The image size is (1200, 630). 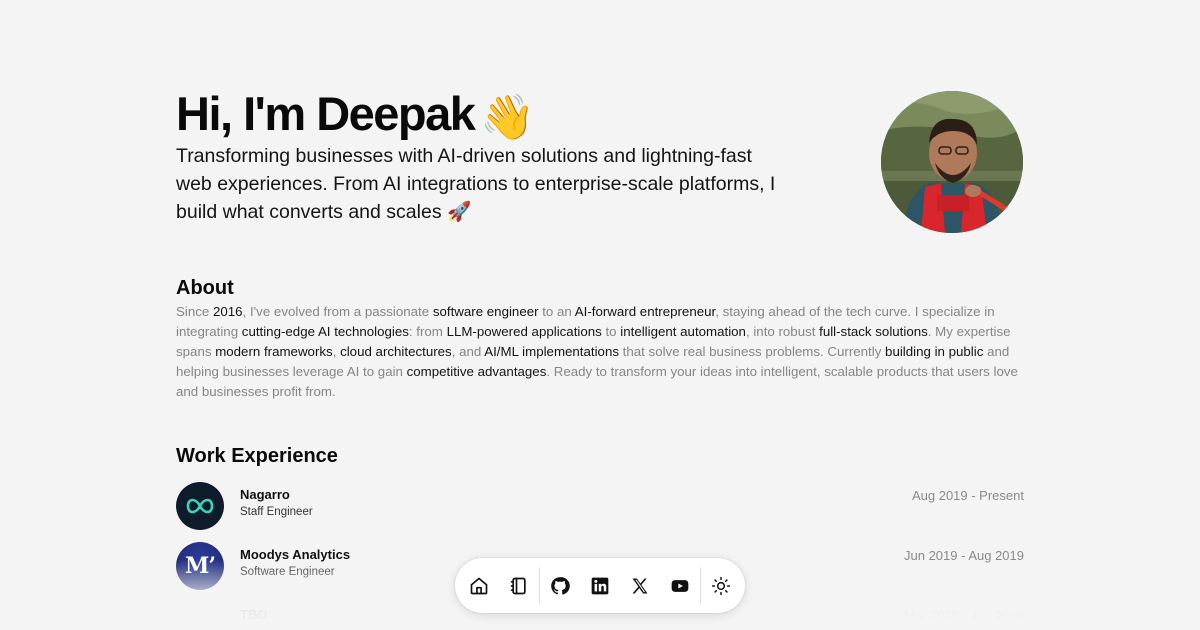 I want to click on github-button, so click(x=560, y=586).